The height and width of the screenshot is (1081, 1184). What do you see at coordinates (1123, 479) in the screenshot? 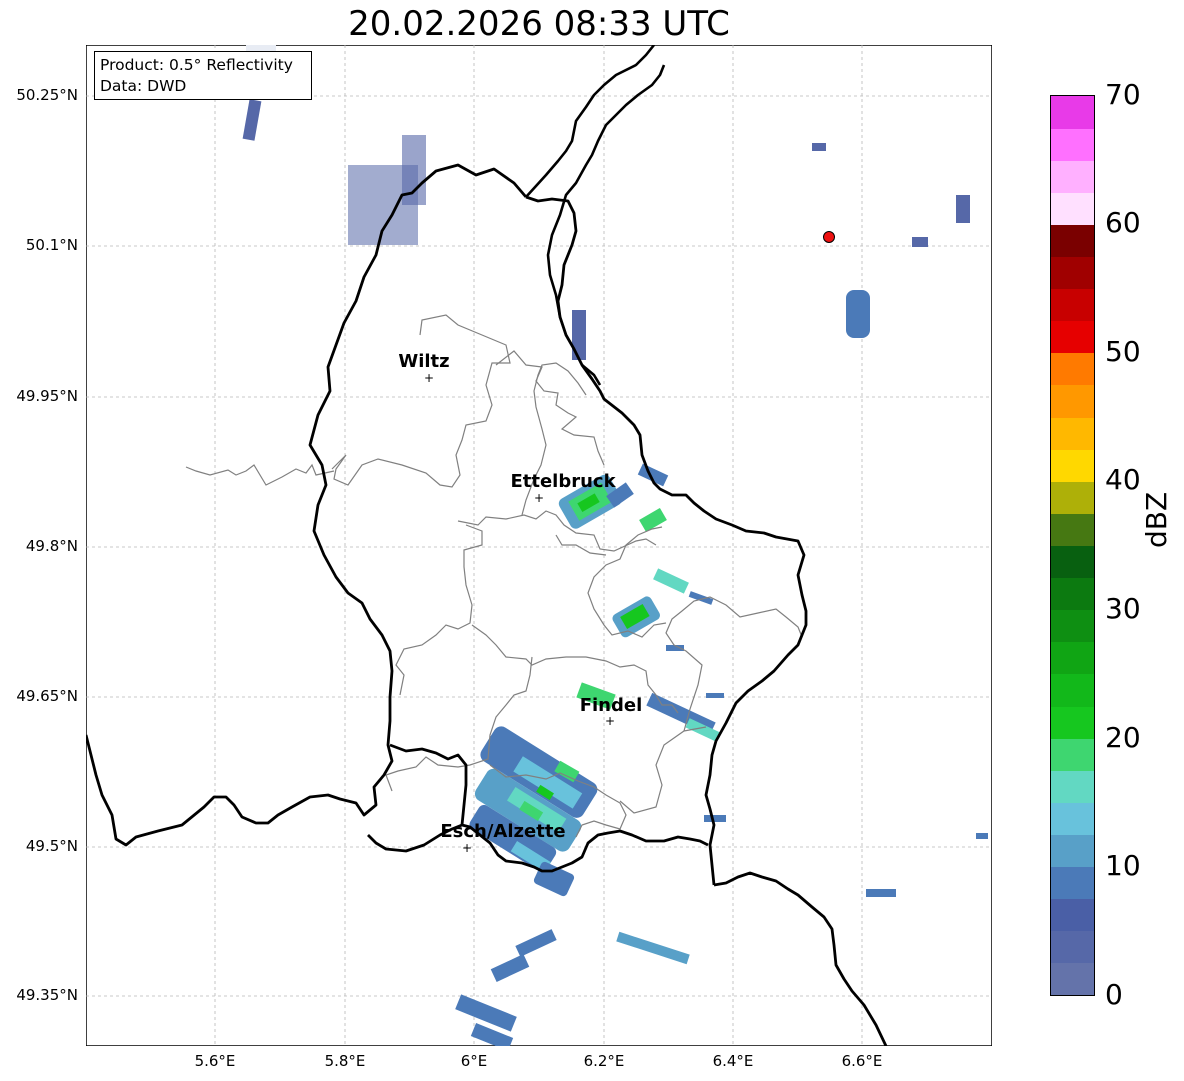
I see `colorbar-tick: 40` at bounding box center [1123, 479].